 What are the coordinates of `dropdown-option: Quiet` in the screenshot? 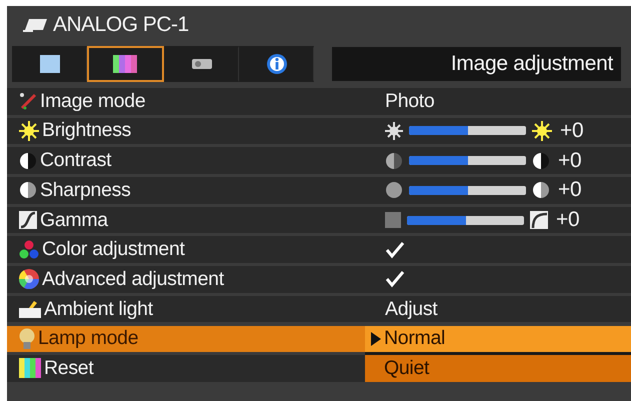 It's located at (498, 368).